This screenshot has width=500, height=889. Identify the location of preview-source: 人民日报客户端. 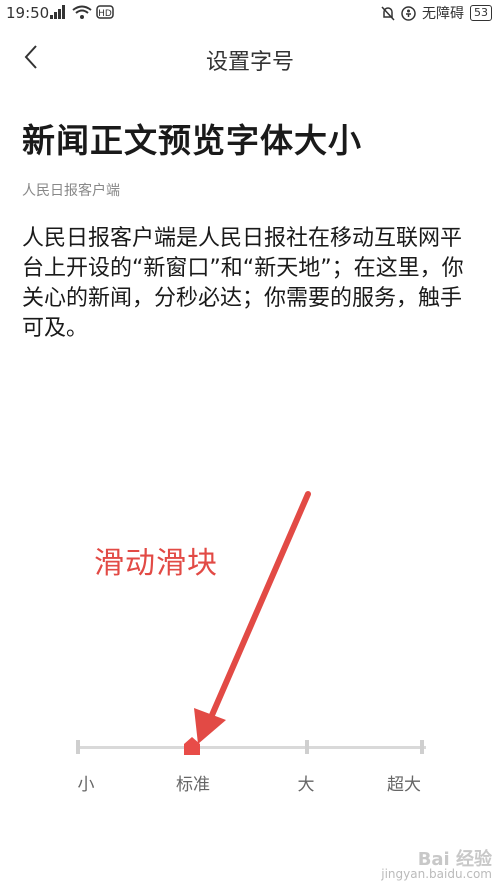
(71, 191).